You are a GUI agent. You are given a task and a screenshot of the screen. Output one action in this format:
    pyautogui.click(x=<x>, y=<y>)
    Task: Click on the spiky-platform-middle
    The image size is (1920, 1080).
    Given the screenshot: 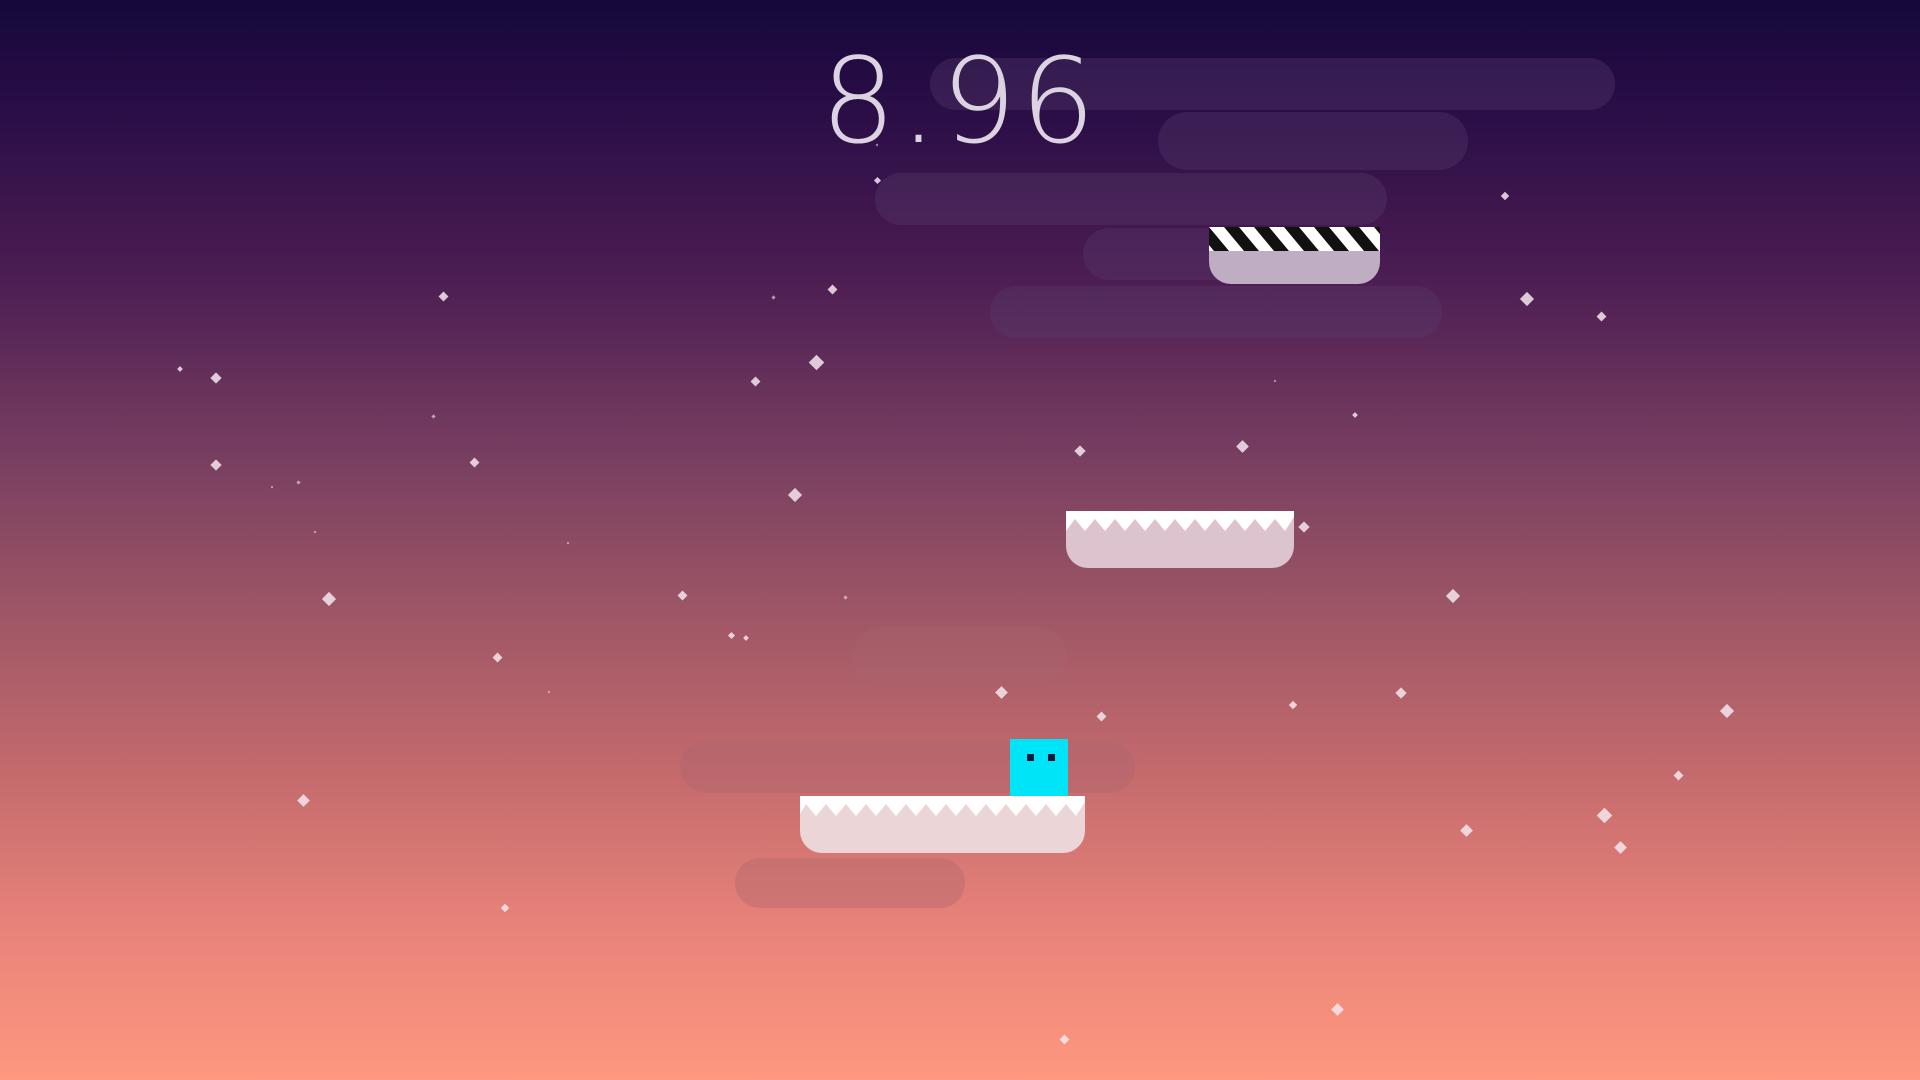 What is the action you would take?
    pyautogui.click(x=1180, y=539)
    